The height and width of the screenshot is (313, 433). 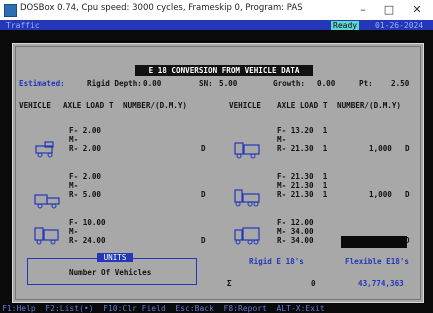 I want to click on col-vehicle-left: VEHICLE, so click(x=35, y=105).